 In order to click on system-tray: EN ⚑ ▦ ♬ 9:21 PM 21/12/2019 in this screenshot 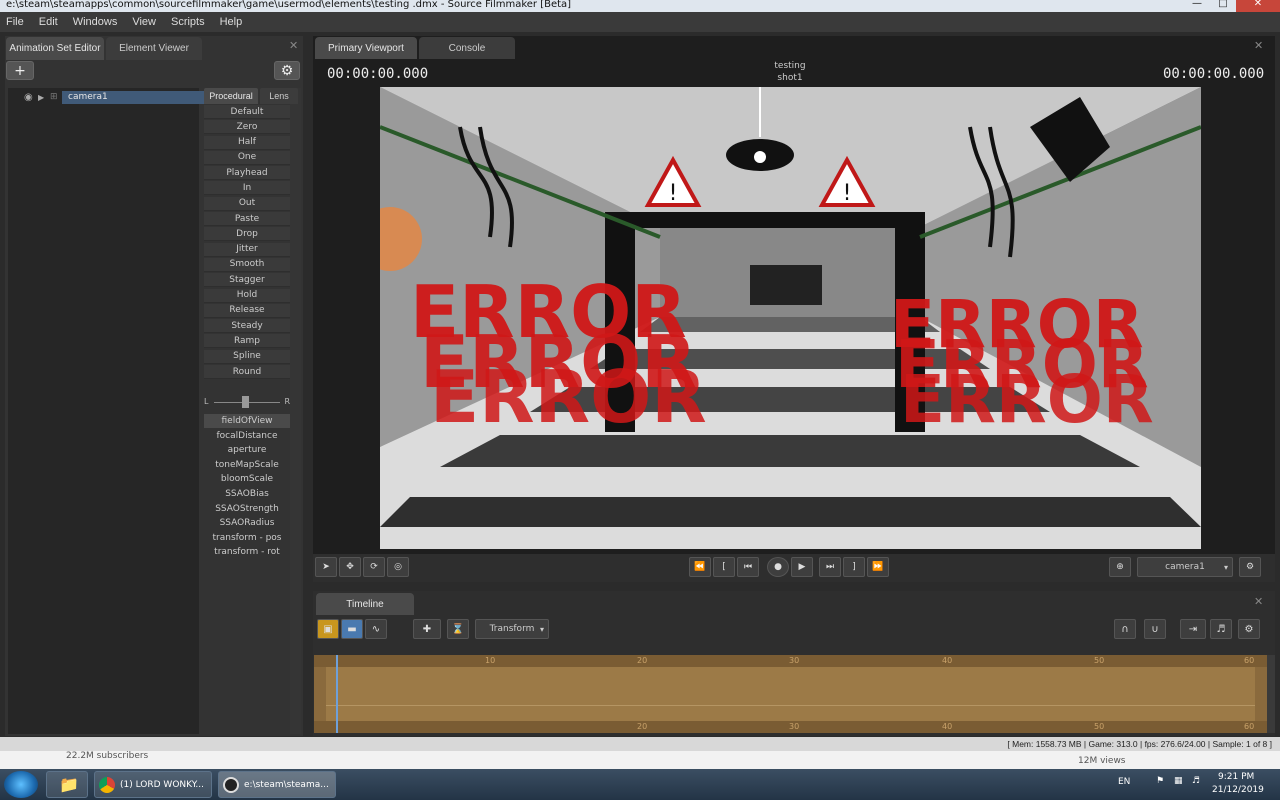, I will do `click(1190, 784)`.